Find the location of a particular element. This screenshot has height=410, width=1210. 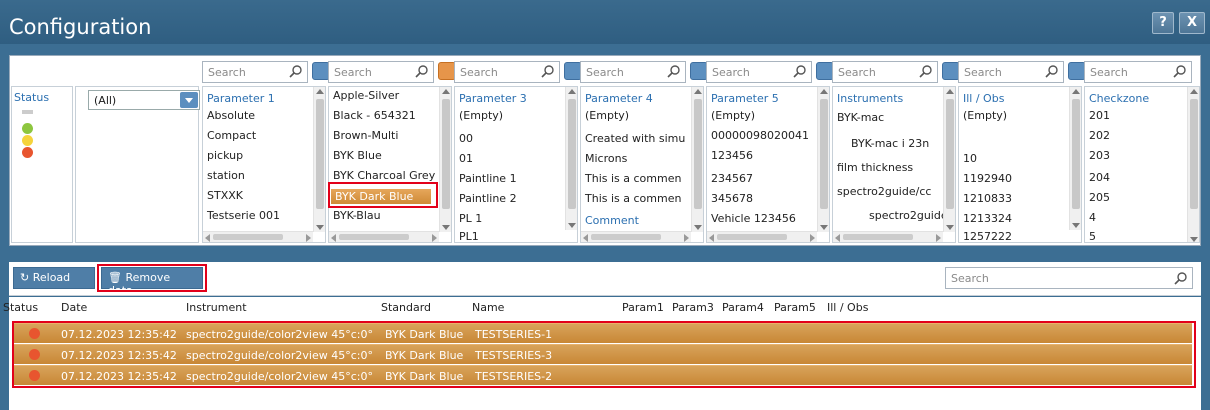

list-item: 1192940 is located at coordinates (987, 178).